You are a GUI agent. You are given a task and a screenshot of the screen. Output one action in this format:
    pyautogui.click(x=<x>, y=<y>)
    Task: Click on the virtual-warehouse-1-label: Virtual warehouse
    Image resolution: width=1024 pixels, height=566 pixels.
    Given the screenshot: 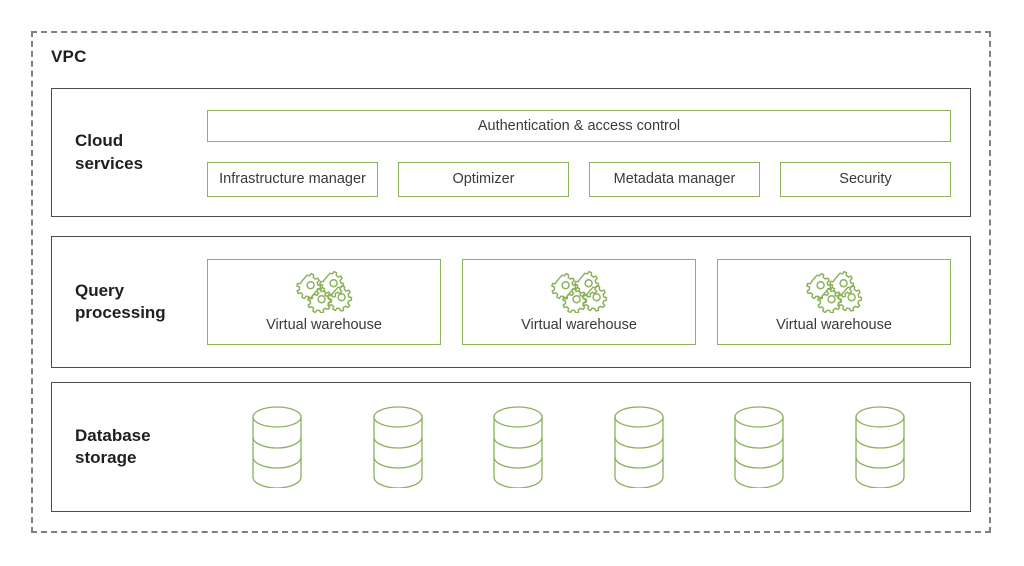 What is the action you would take?
    pyautogui.click(x=324, y=325)
    